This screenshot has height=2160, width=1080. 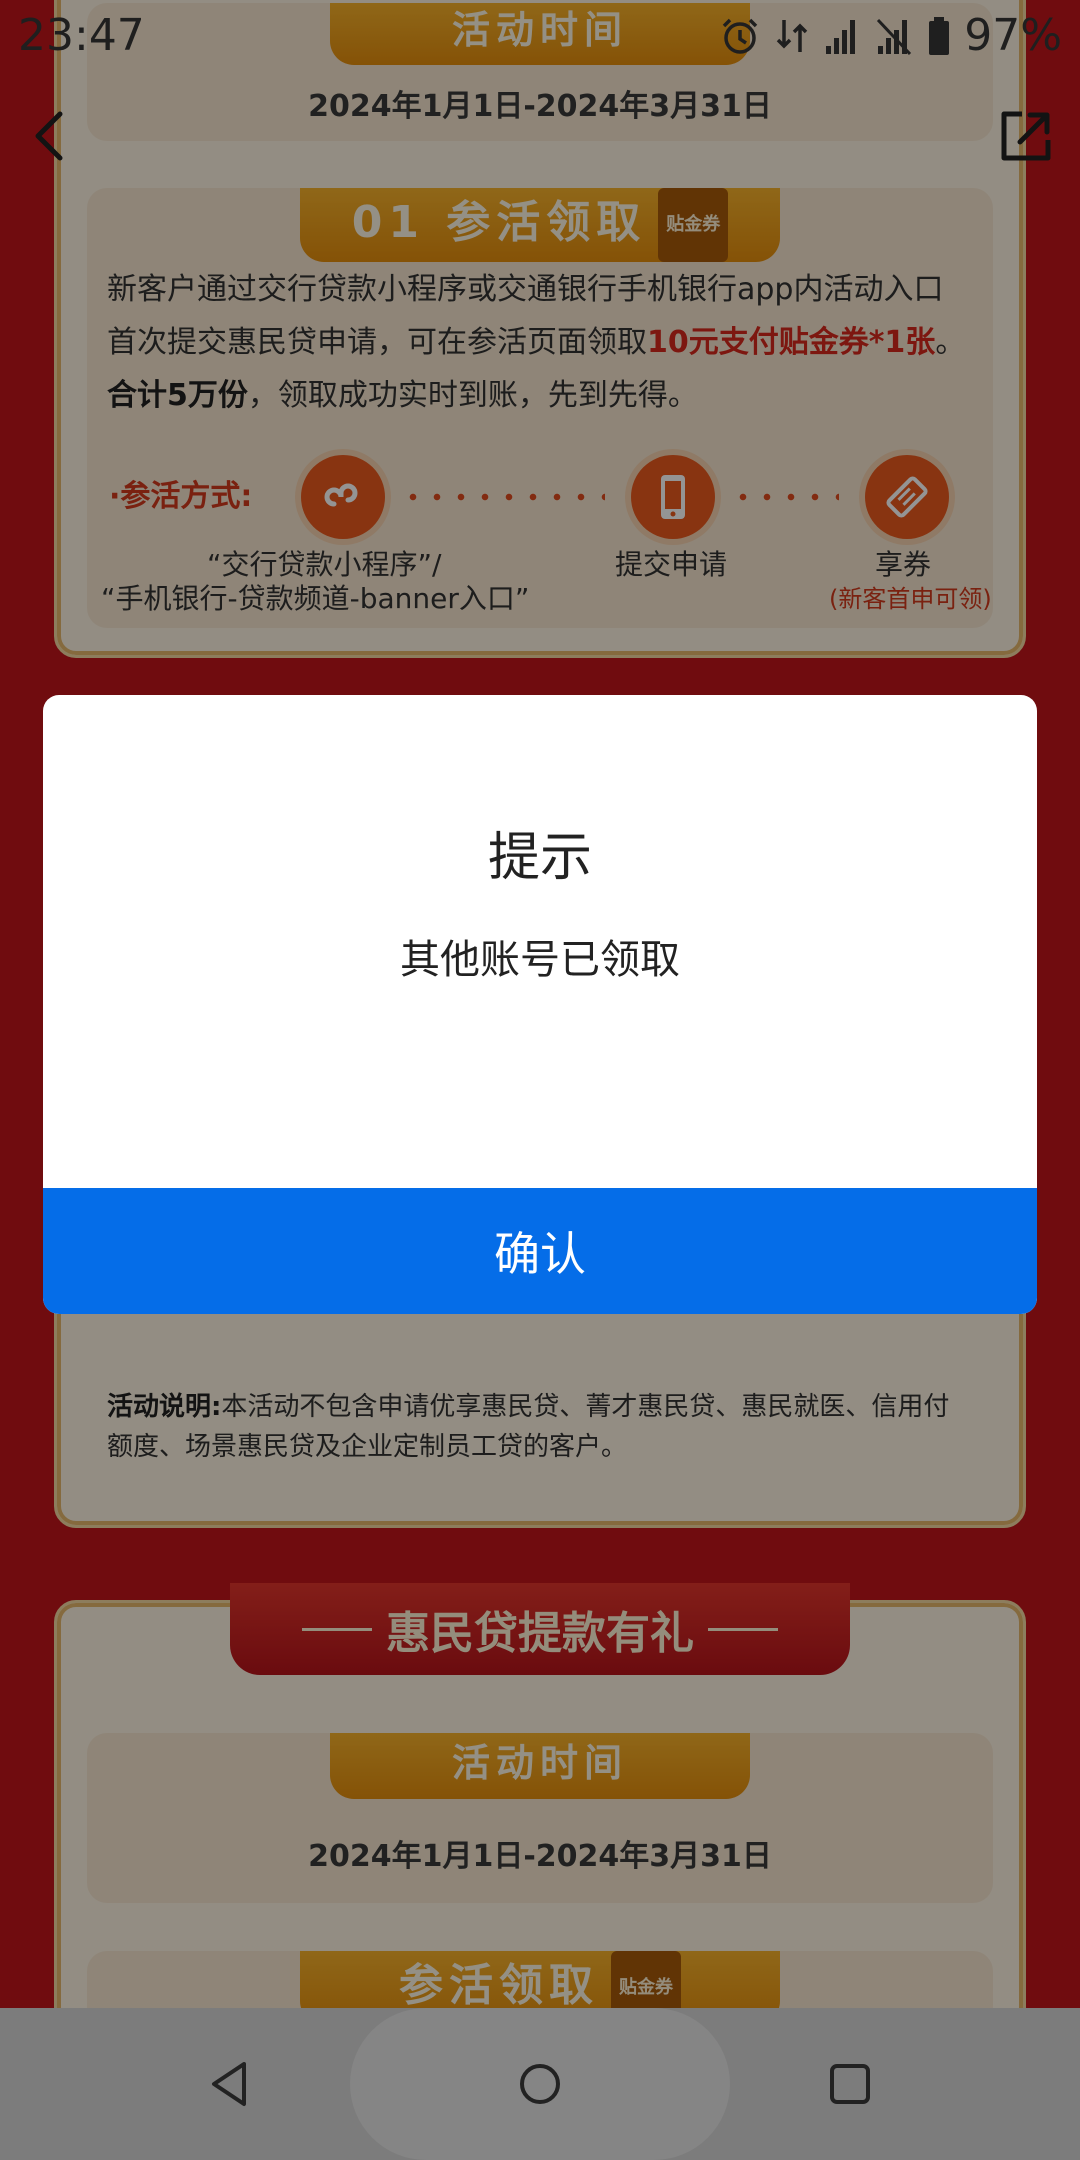 I want to click on dialog-title: 提示, so click(x=539, y=858).